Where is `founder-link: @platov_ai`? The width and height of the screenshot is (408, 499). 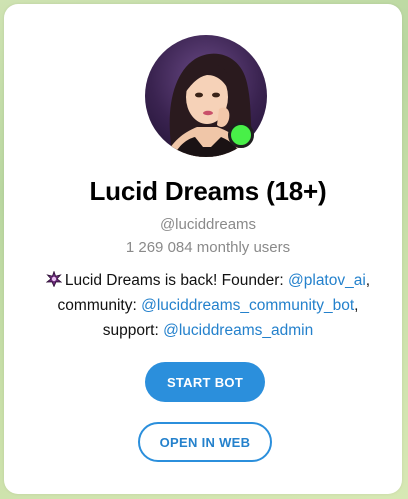
founder-link: @platov_ai is located at coordinates (327, 280).